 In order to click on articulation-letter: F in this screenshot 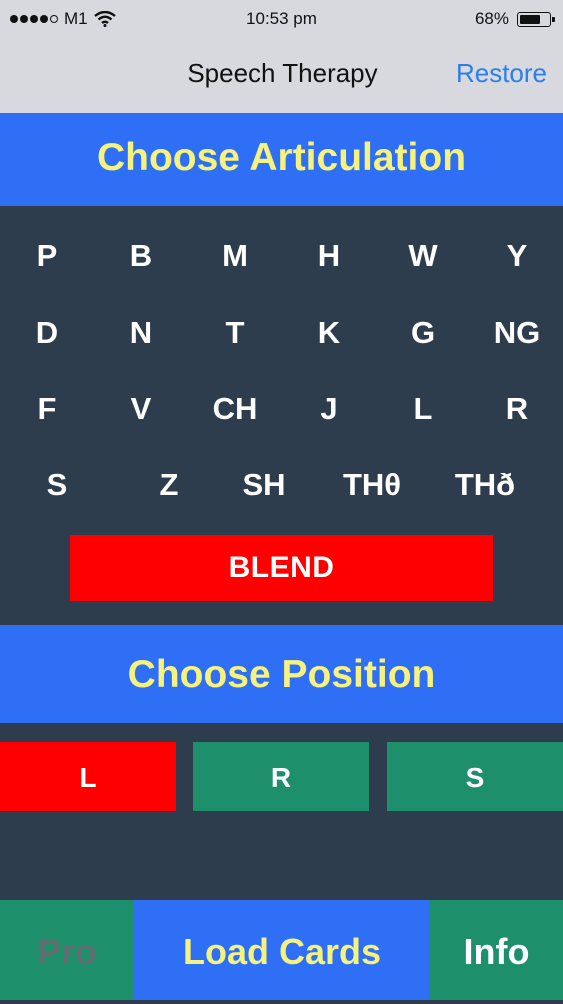, I will do `click(47, 409)`.